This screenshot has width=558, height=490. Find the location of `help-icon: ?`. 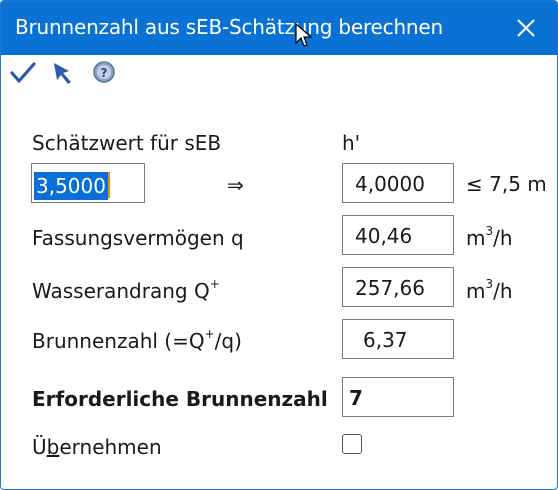

help-icon: ? is located at coordinates (104, 72).